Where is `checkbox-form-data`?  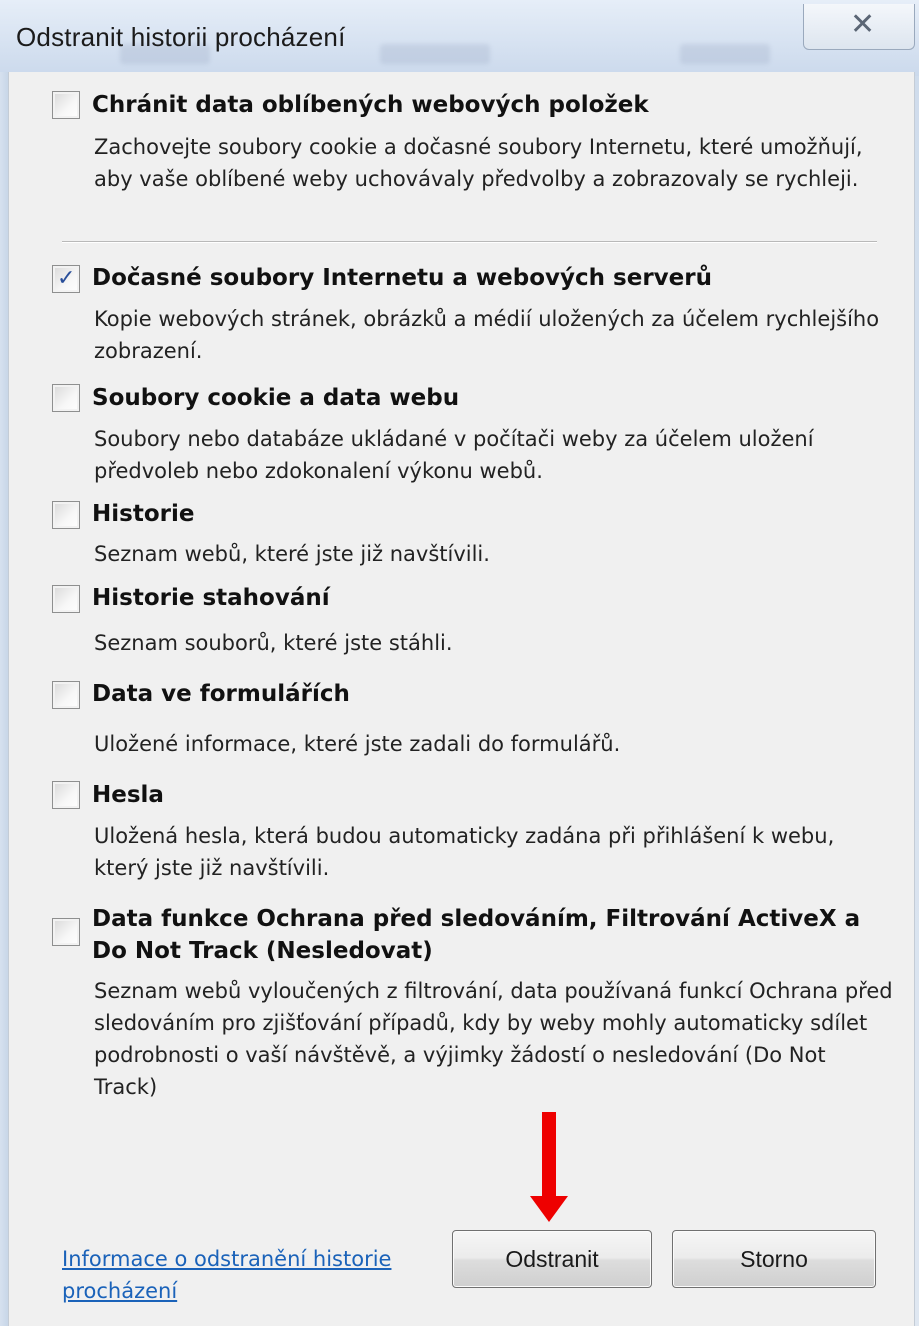
checkbox-form-data is located at coordinates (66, 695).